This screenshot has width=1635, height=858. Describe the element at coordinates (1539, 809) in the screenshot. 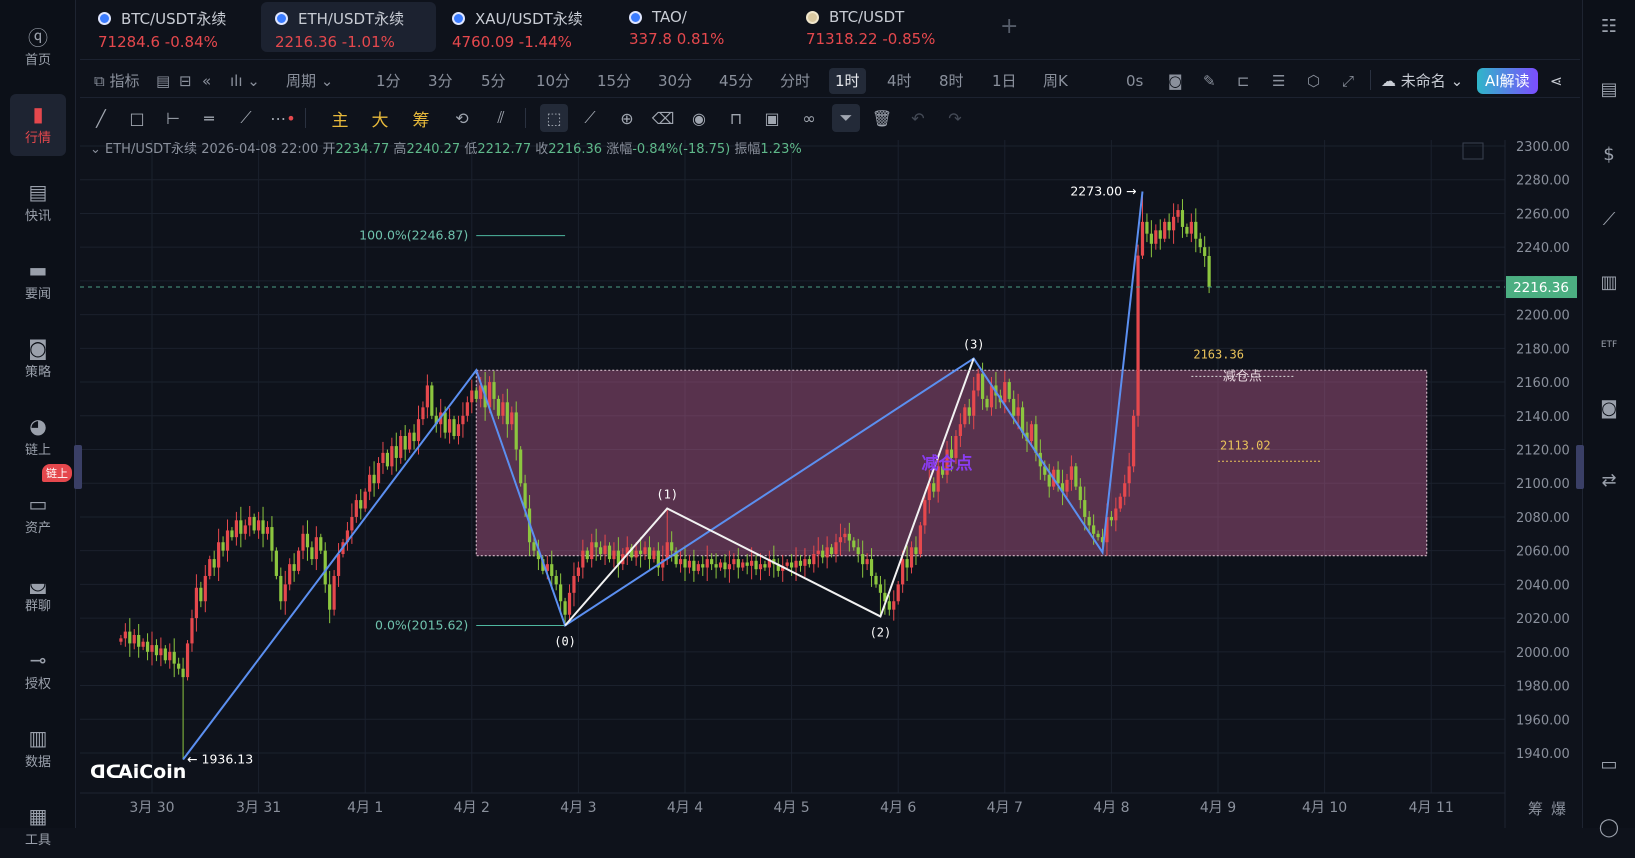

I see `chips-distribution-button: 筹` at that location.